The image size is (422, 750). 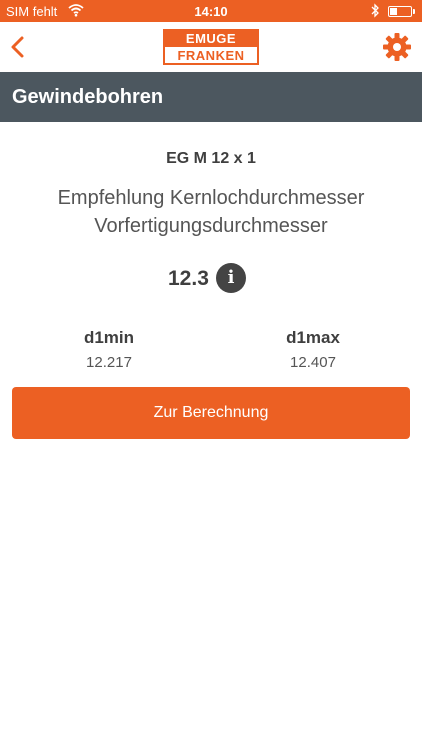 What do you see at coordinates (397, 47) in the screenshot?
I see `settings-button` at bounding box center [397, 47].